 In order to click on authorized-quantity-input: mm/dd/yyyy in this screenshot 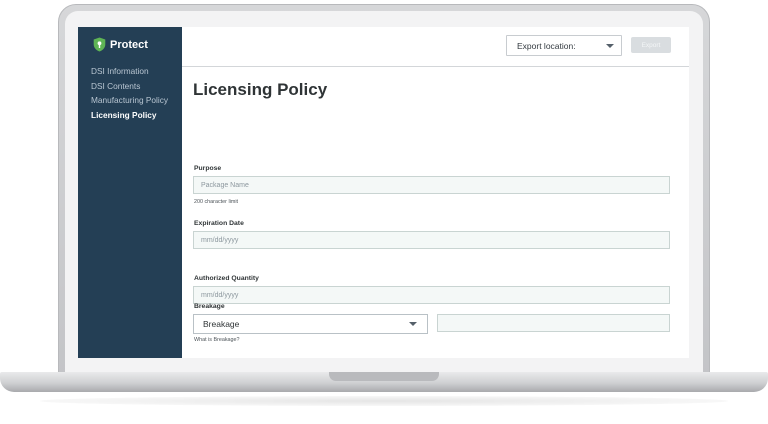, I will do `click(431, 295)`.